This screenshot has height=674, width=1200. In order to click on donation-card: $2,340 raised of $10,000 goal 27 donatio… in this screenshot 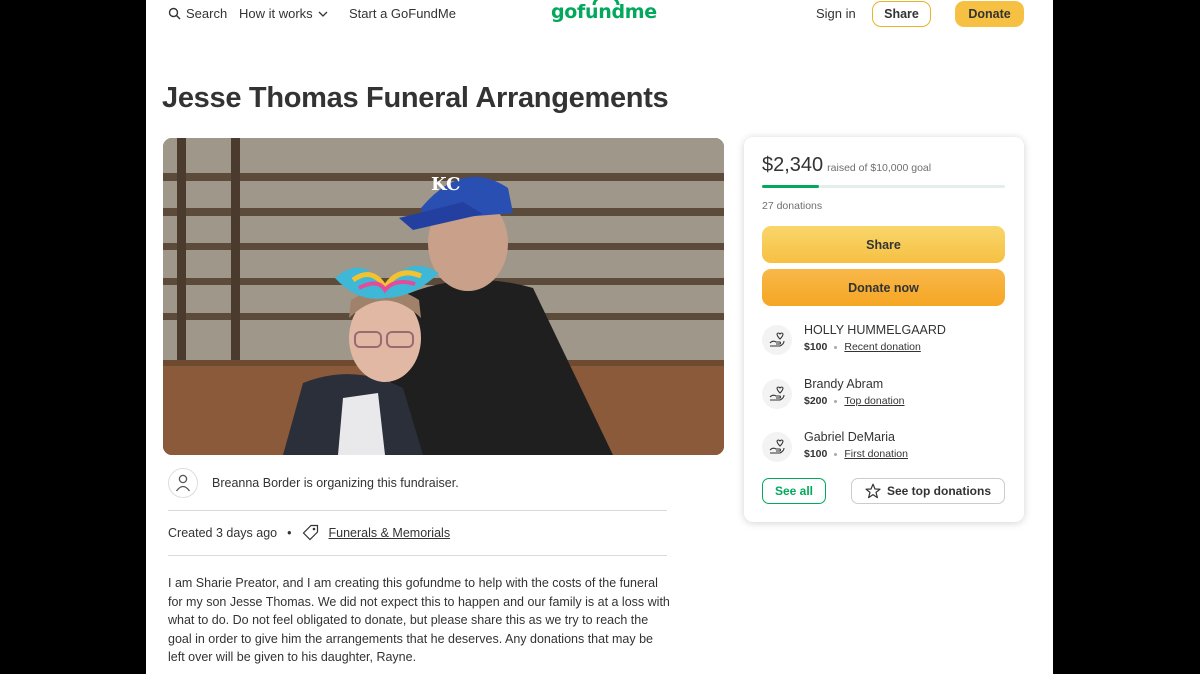, I will do `click(884, 329)`.